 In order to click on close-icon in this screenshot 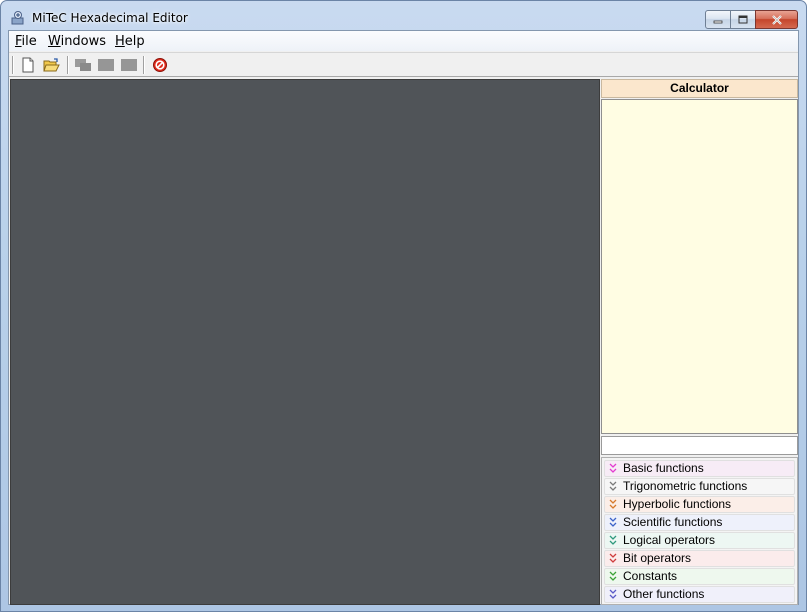, I will do `click(776, 19)`.